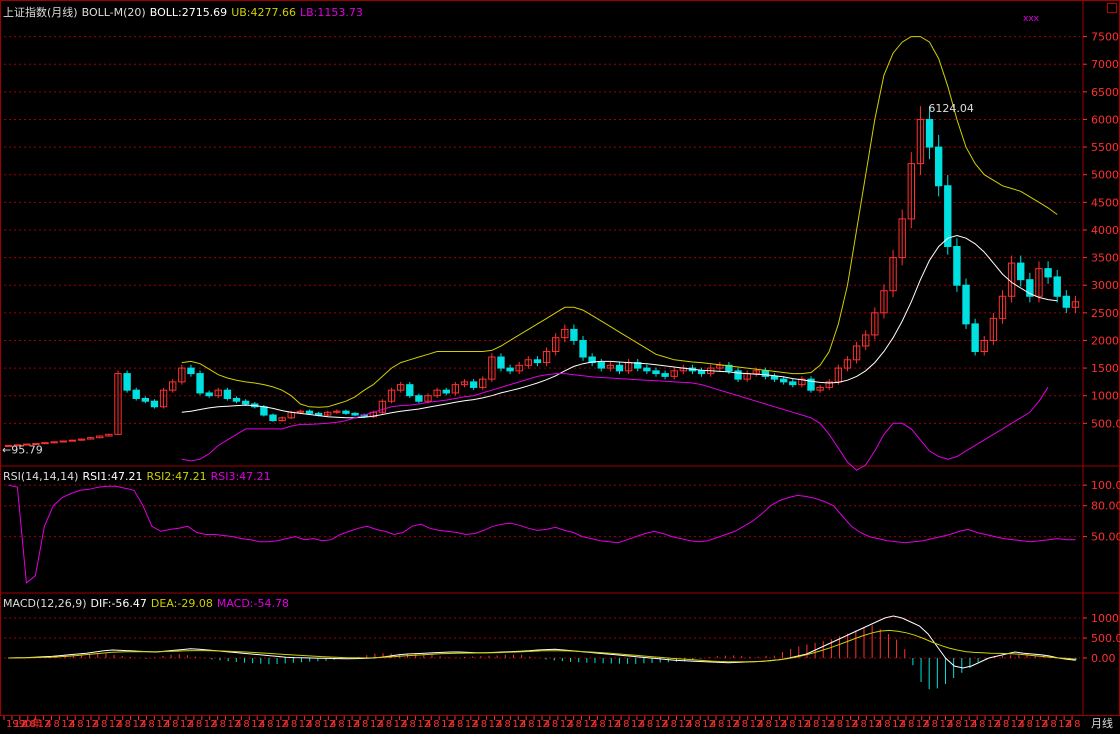  What do you see at coordinates (252, 603) in the screenshot?
I see `macd-value: MACD:-54.78` at bounding box center [252, 603].